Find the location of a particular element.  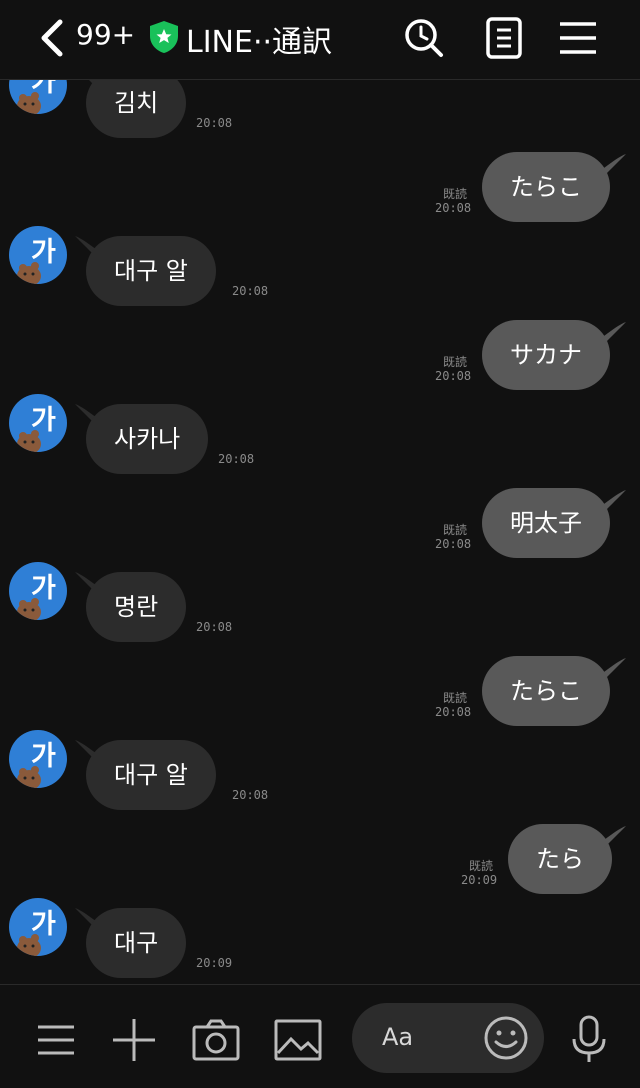

chevron-left-icon is located at coordinates (51, 38).